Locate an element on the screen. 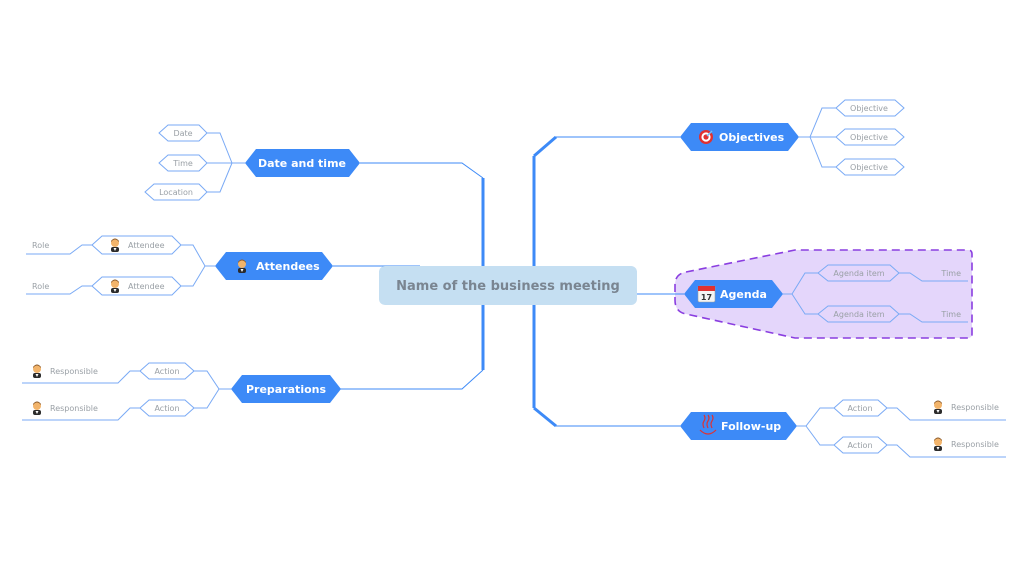 The width and height of the screenshot is (1024, 576). subtopic-attendee-1: Attendee is located at coordinates (136, 245).